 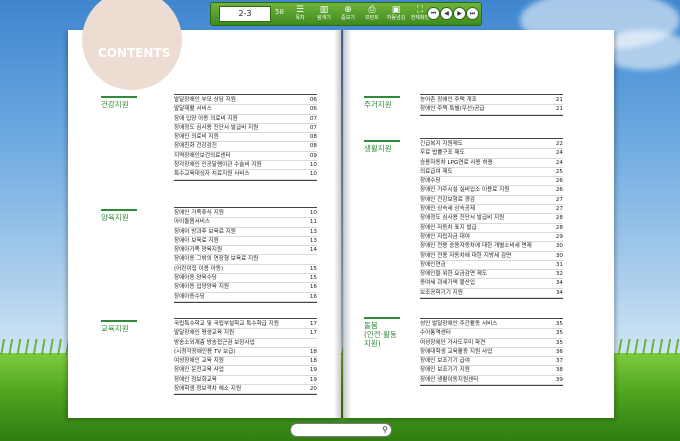 I want to click on toc-entry-title: 장애인 보조기기 급여, so click(x=445, y=361).